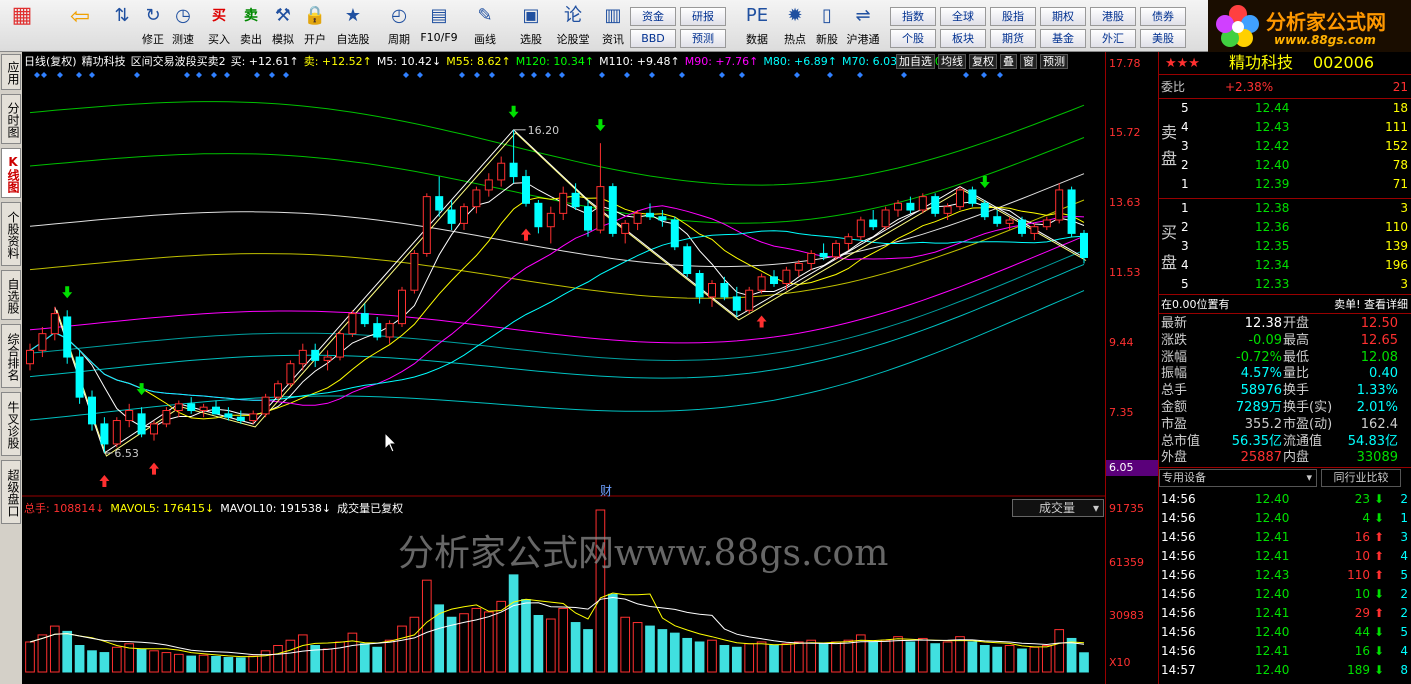 This screenshot has height=684, width=1411. I want to click on indicator-value: M120: 10.34↑, so click(555, 61).